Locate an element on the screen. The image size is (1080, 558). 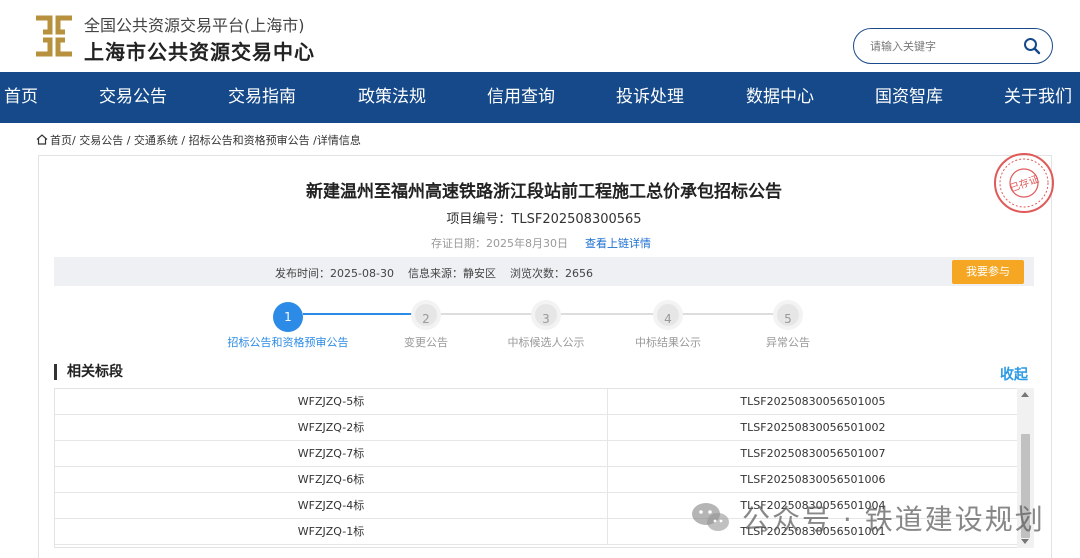
evidence-date: 存证日期：2025年8月30日 is located at coordinates (499, 243).